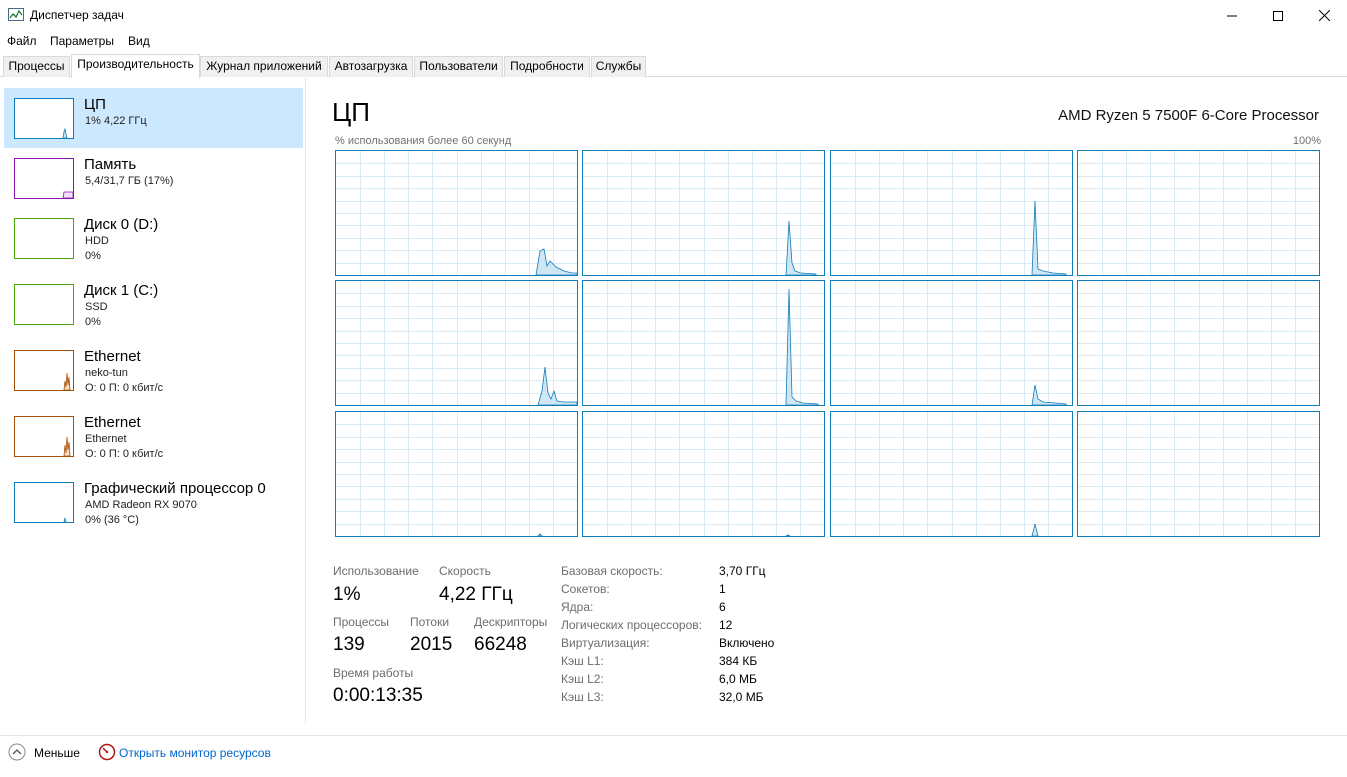  I want to click on l2-cache-value: 6,0 МБ, so click(738, 679).